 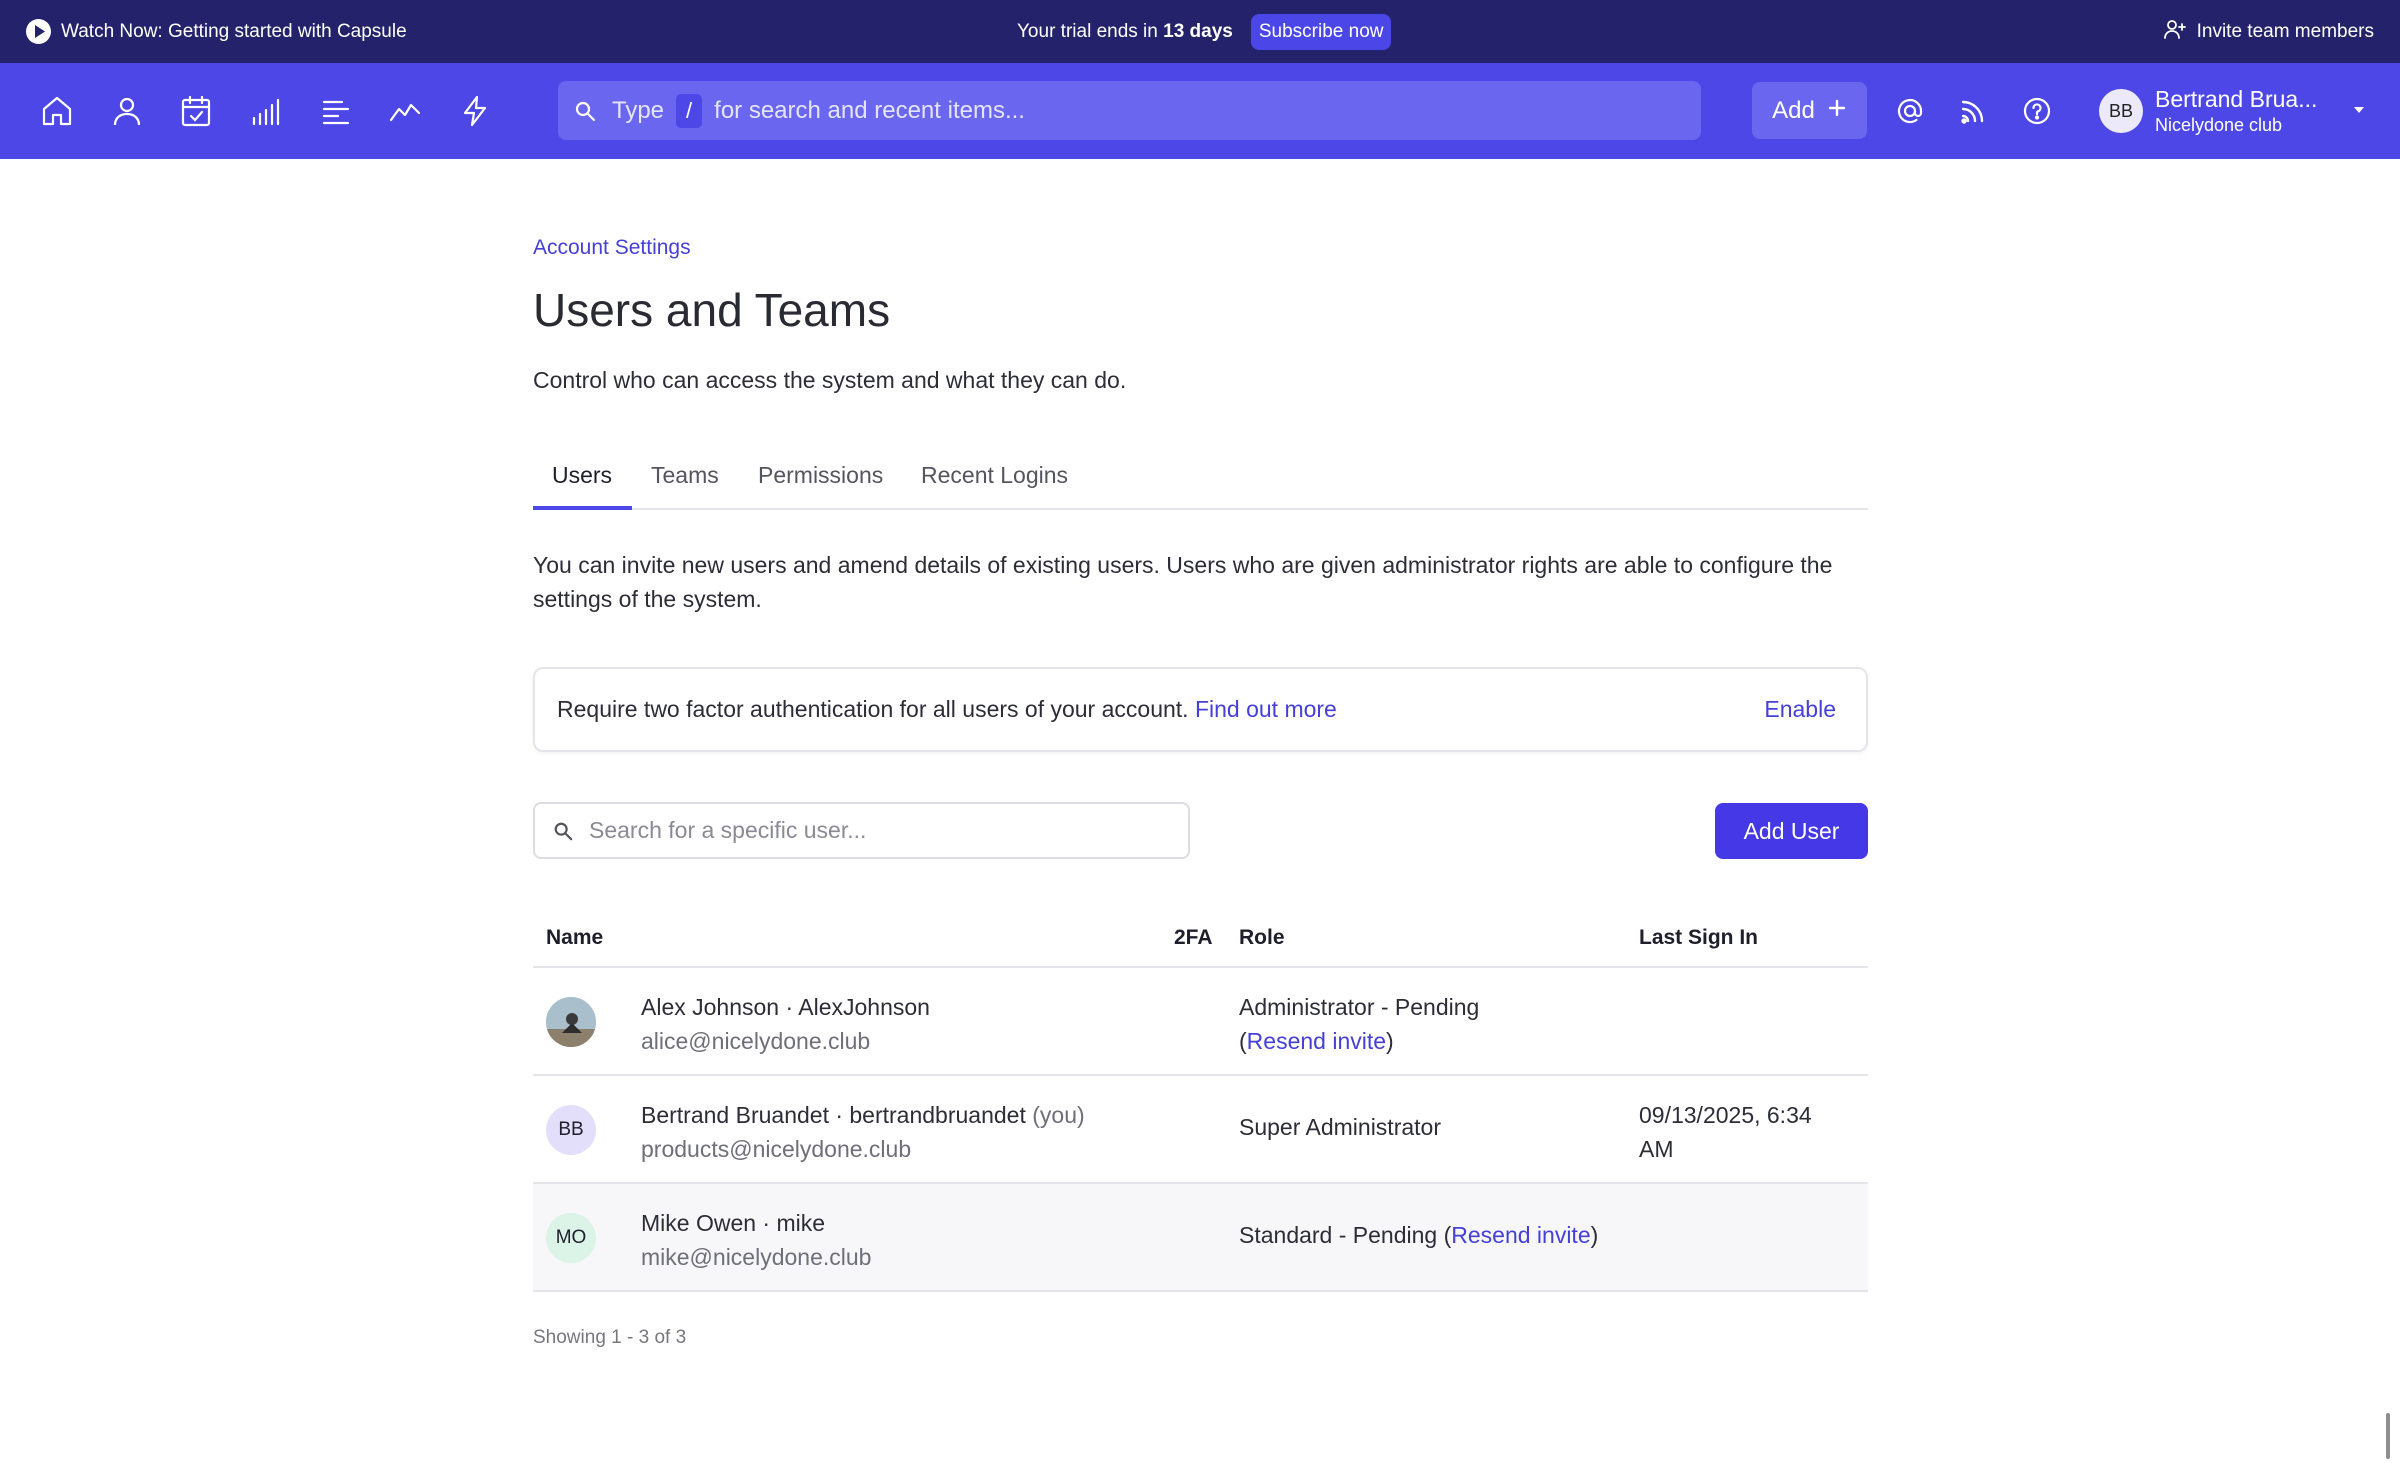 What do you see at coordinates (196, 111) in the screenshot?
I see `calendar-check-icon` at bounding box center [196, 111].